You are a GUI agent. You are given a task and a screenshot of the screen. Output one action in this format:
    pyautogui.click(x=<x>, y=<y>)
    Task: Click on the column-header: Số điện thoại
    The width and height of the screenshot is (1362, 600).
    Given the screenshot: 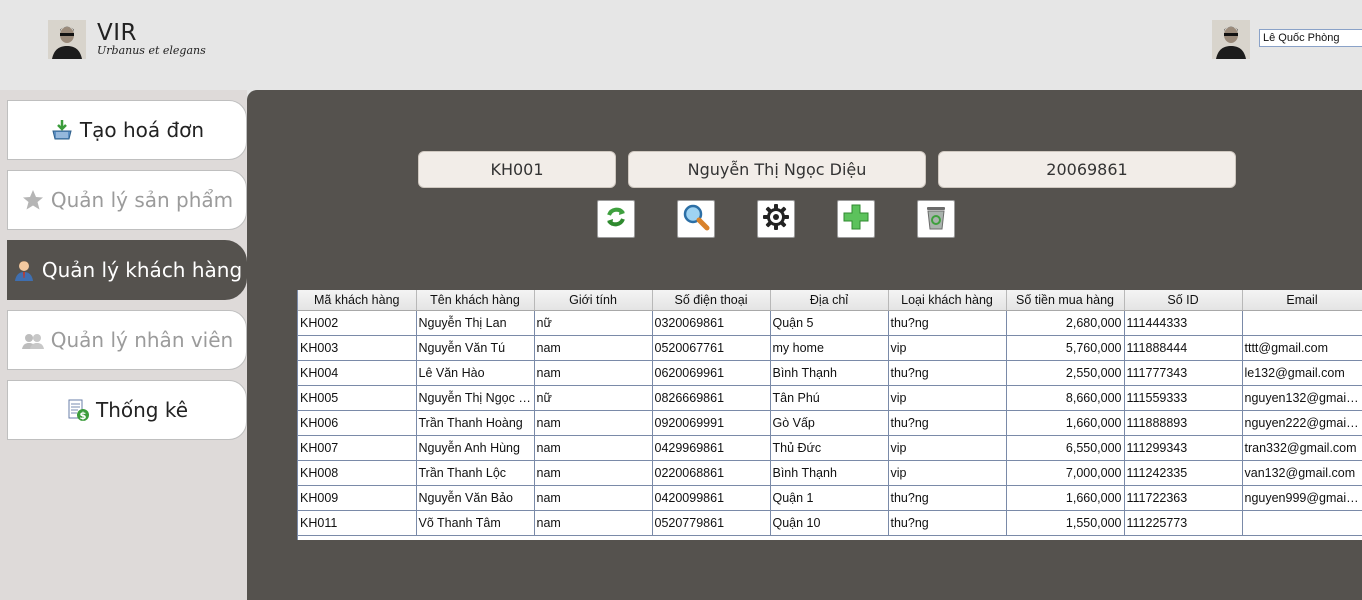 What is the action you would take?
    pyautogui.click(x=711, y=300)
    